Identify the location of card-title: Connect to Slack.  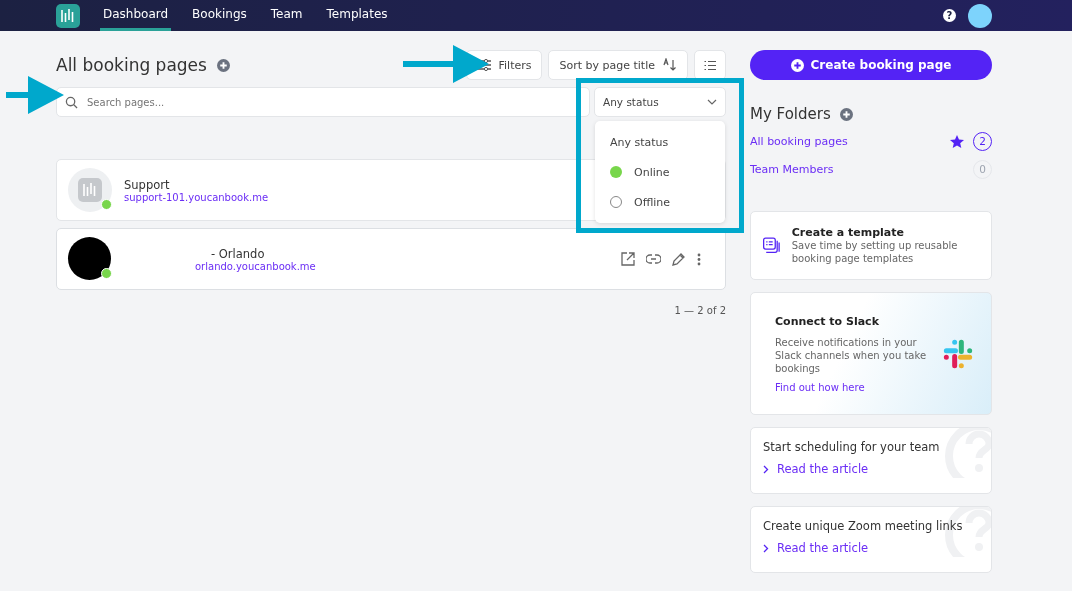
(827, 321).